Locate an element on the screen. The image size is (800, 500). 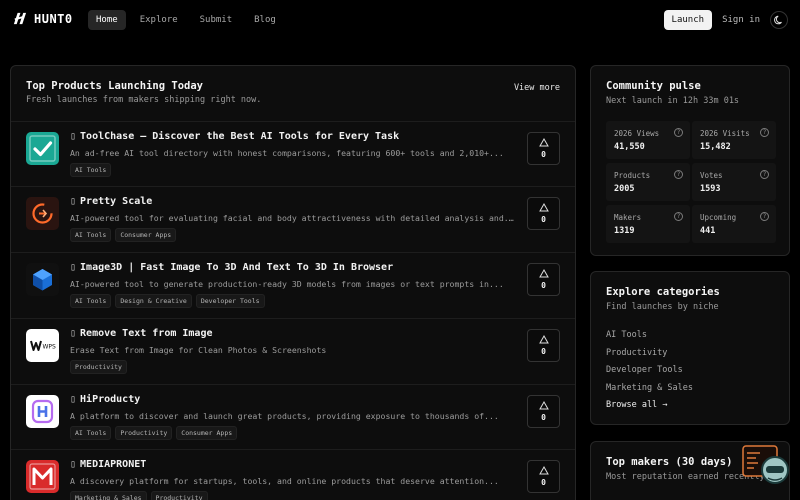
stat-upcoming: Upcoming ? 441 is located at coordinates (734, 224).